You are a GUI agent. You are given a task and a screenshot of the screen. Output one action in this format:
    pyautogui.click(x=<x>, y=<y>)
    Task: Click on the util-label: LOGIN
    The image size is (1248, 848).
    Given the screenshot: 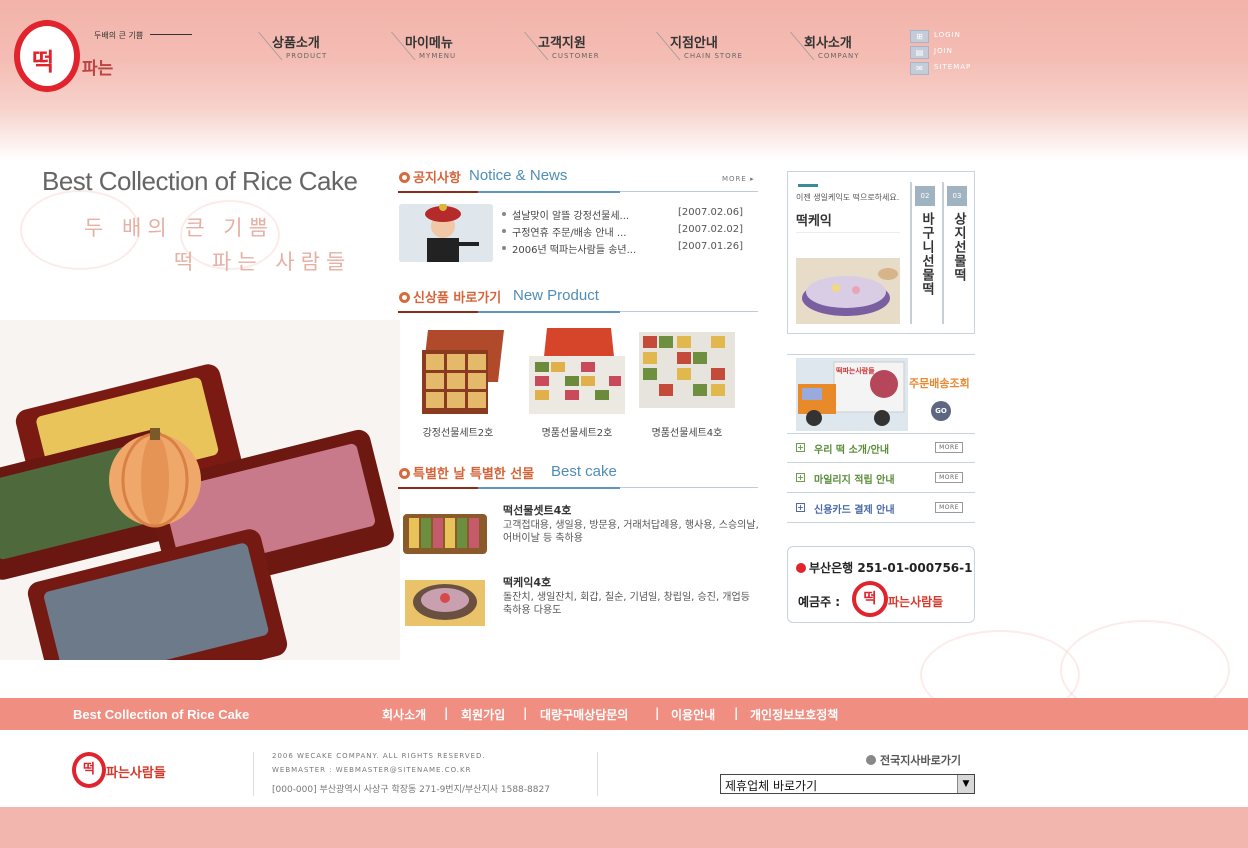 What is the action you would take?
    pyautogui.click(x=947, y=35)
    